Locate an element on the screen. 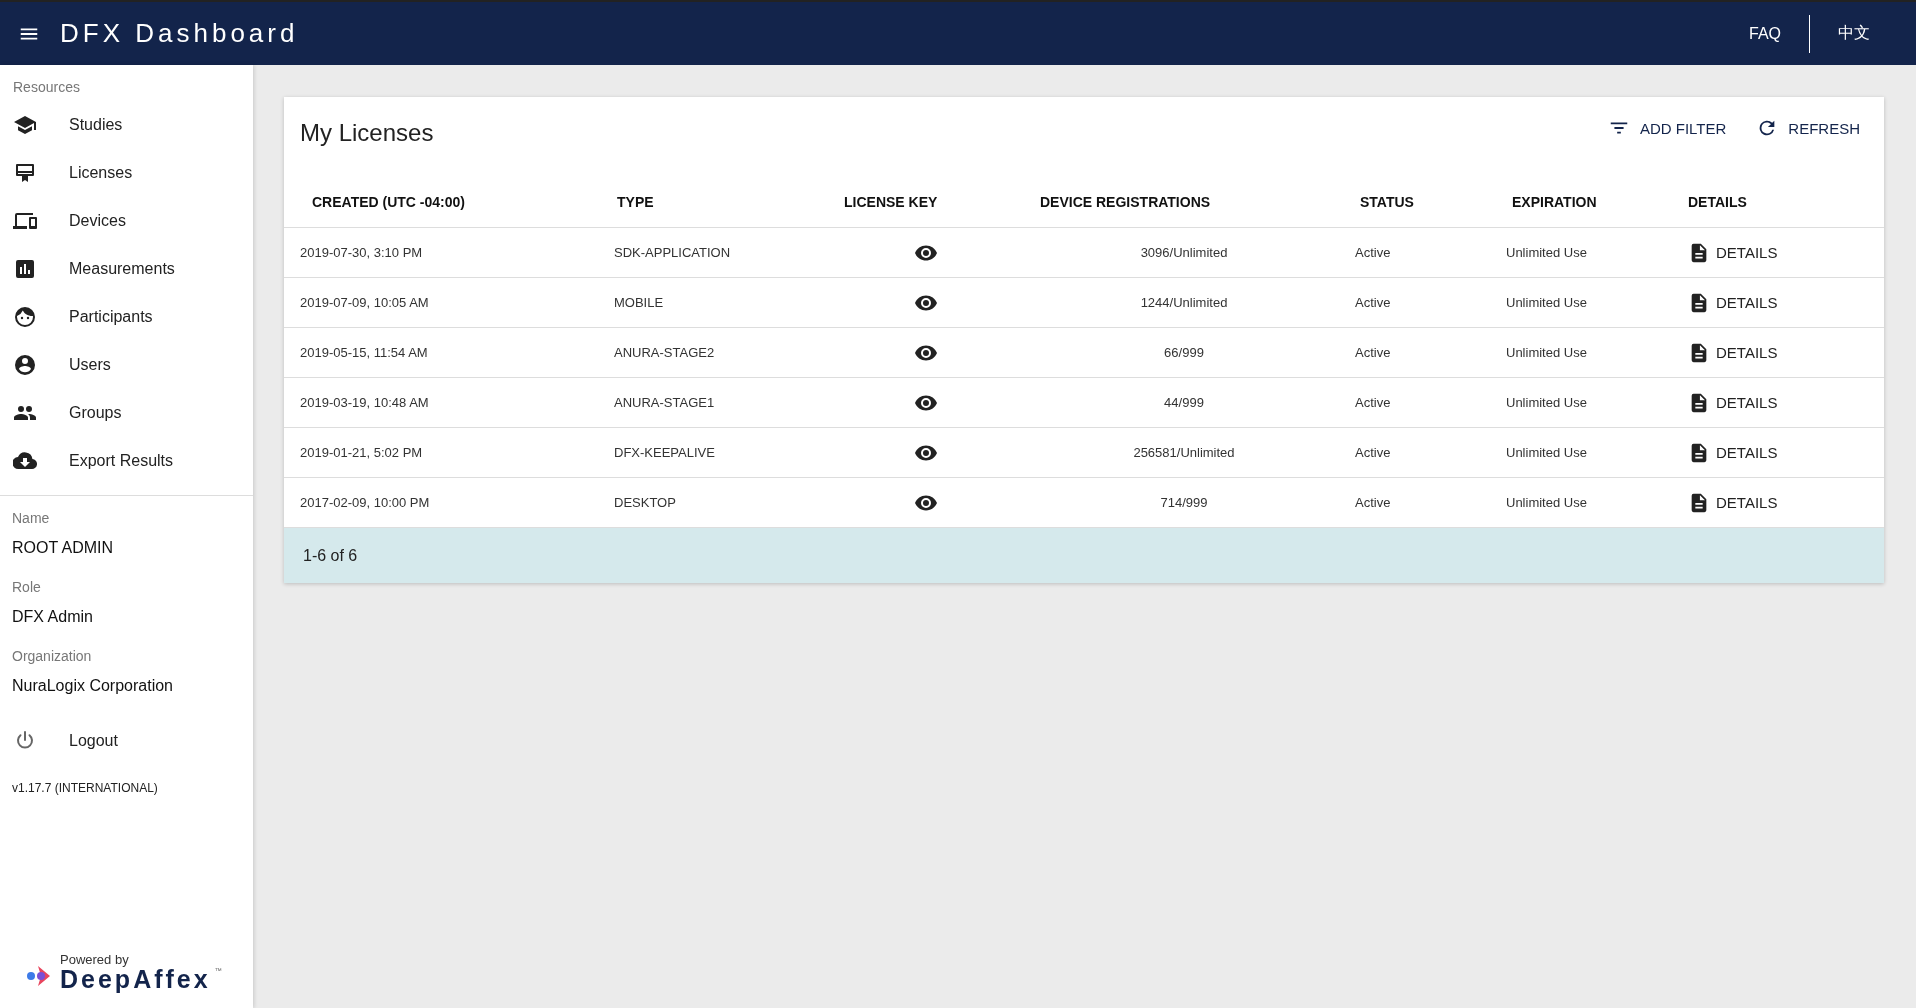 The height and width of the screenshot is (1008, 1916). profile-value: DFX Admin is located at coordinates (53, 617).